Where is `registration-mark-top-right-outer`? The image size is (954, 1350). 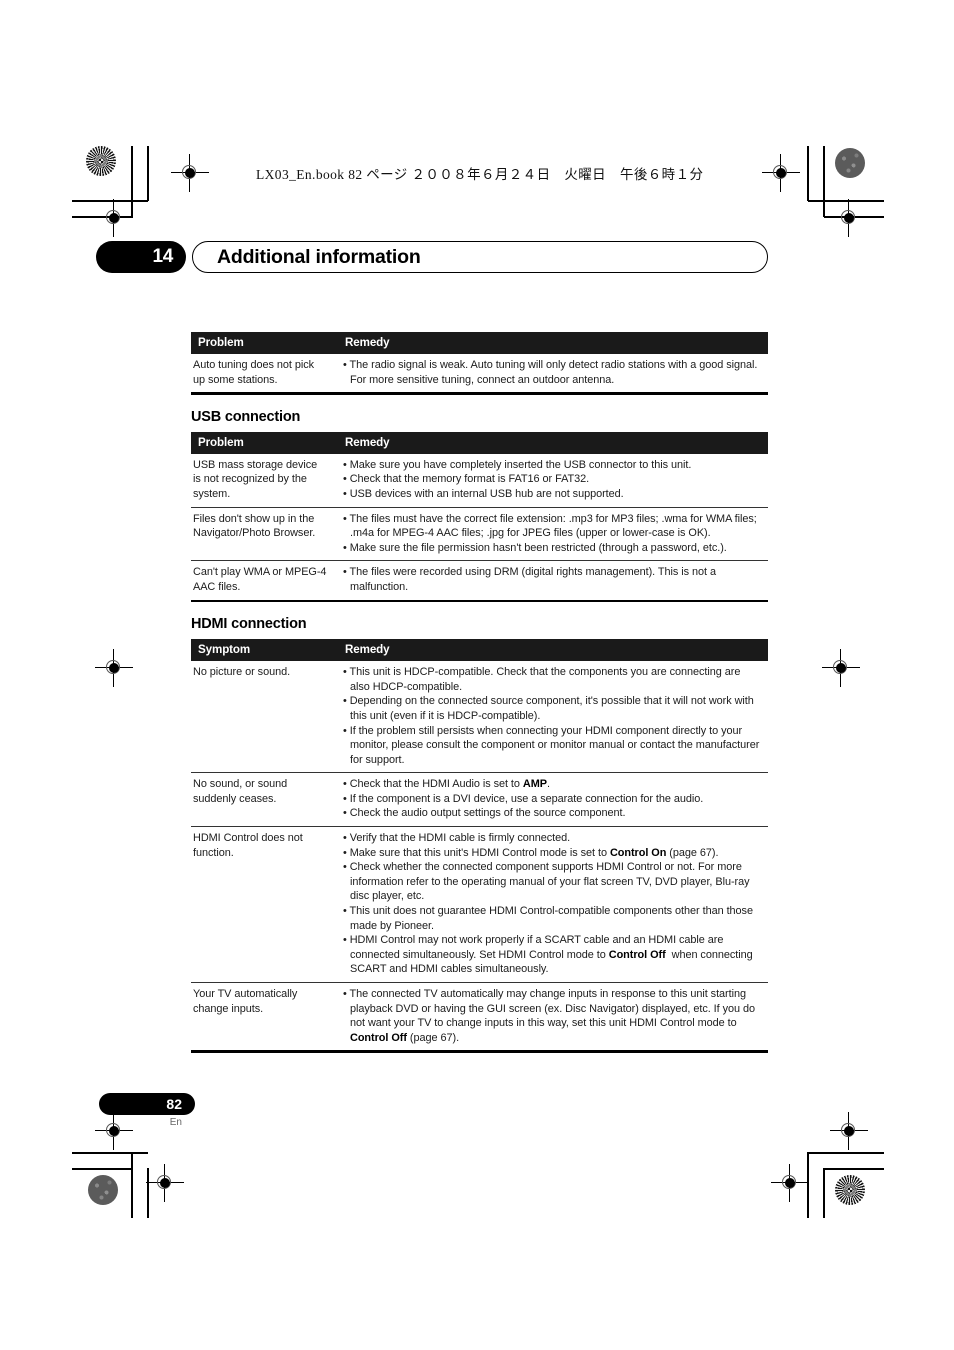
registration-mark-top-right-outer is located at coordinates (849, 218).